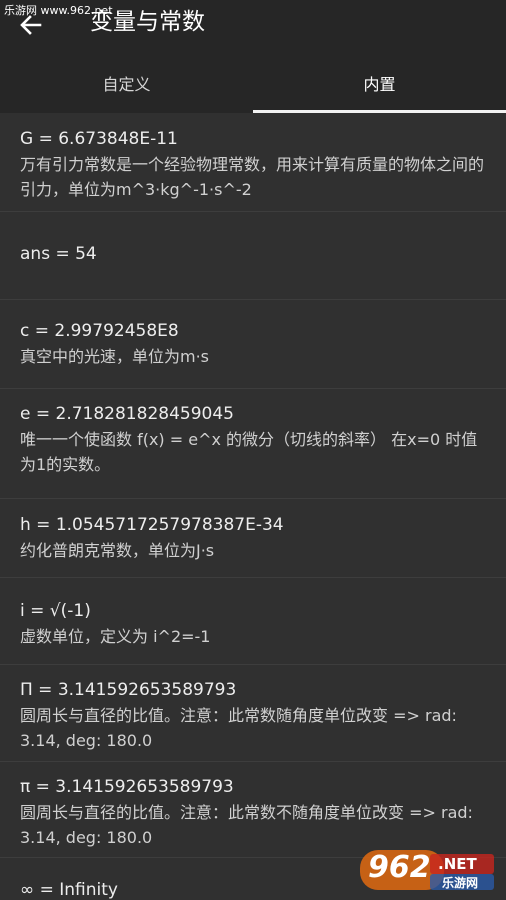  I want to click on list-item-i: i = √(-1) 虚数单位，定义为 i^2=-1, so click(253, 621).